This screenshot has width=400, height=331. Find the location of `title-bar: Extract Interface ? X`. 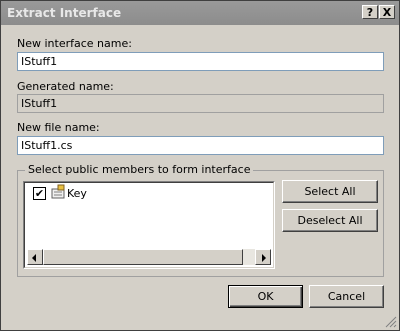

title-bar: Extract Interface ? X is located at coordinates (200, 13).